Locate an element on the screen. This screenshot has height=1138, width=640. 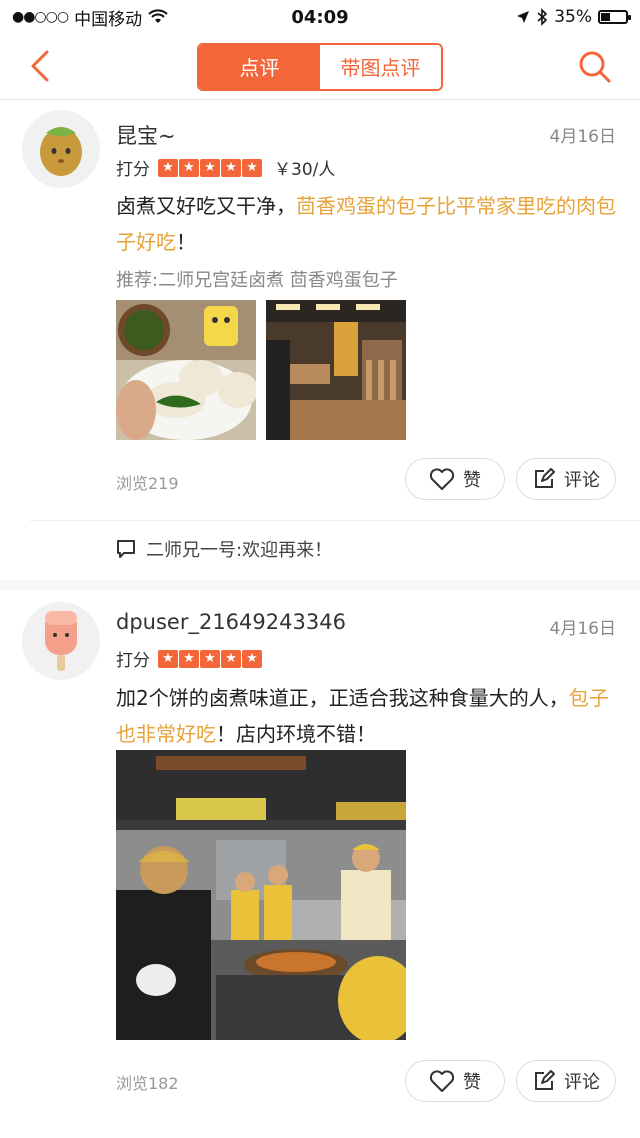
recommended-dishes: 推荐:二师兄宫廷卤煮 茴香鸡蛋包子 is located at coordinates (257, 280).